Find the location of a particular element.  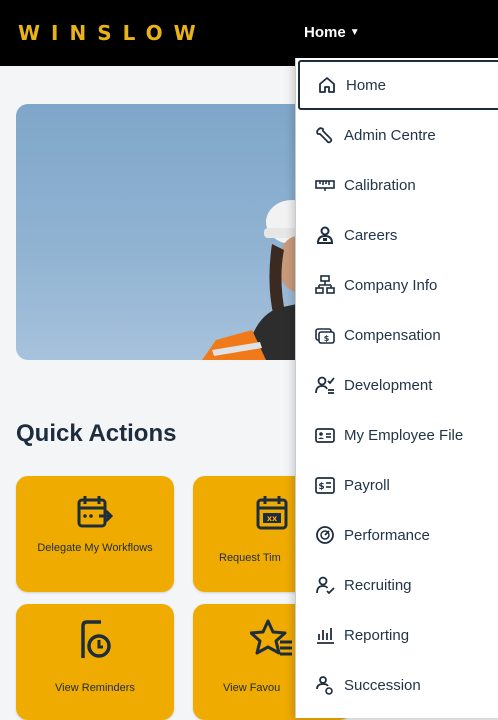

delegate-workflows-tile: Delegate My Workflows is located at coordinates (95, 534).